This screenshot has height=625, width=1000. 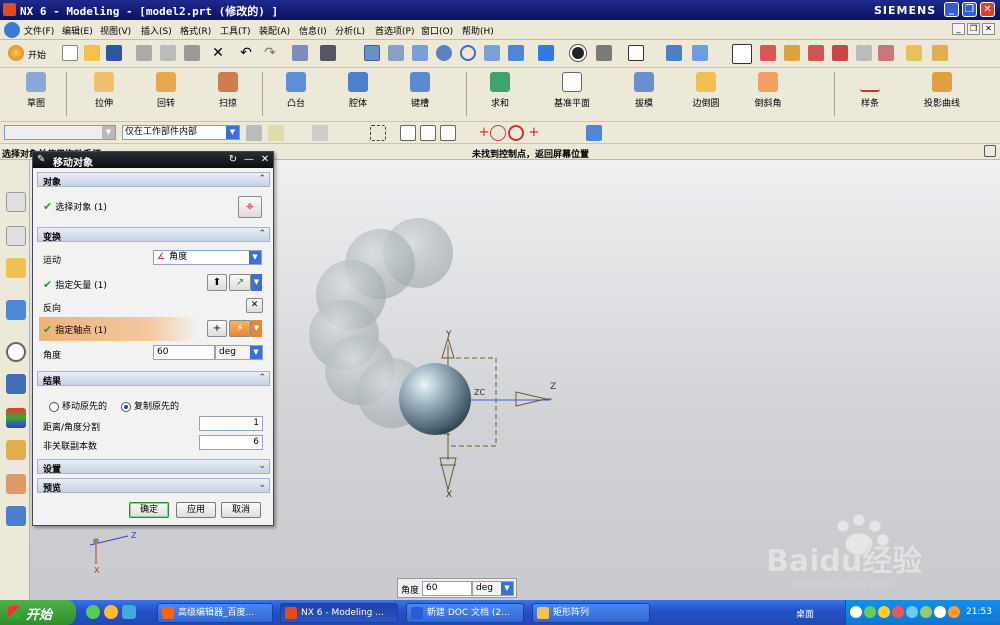 What do you see at coordinates (447, 588) in the screenshot?
I see `onscreen-angle-value: 60` at bounding box center [447, 588].